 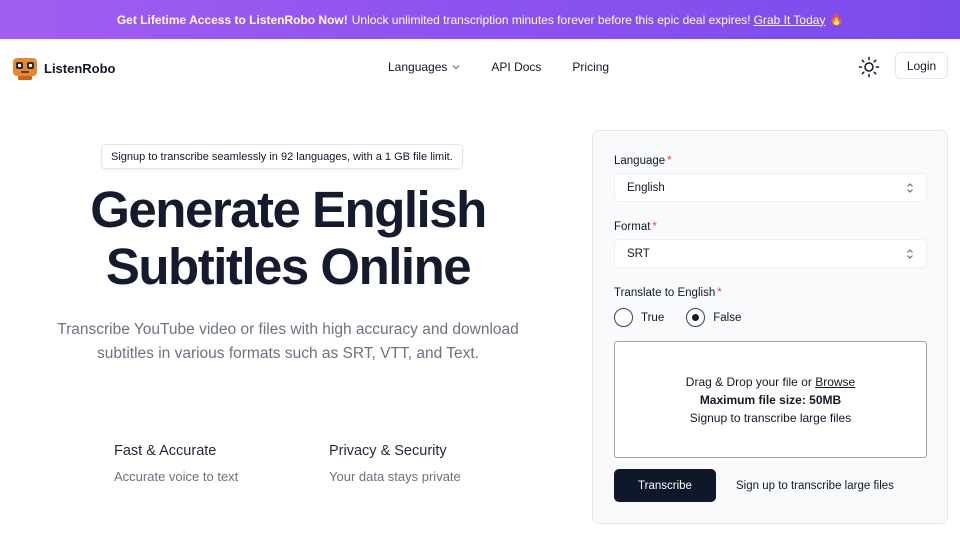 I want to click on format-label-text: Format, so click(x=632, y=227).